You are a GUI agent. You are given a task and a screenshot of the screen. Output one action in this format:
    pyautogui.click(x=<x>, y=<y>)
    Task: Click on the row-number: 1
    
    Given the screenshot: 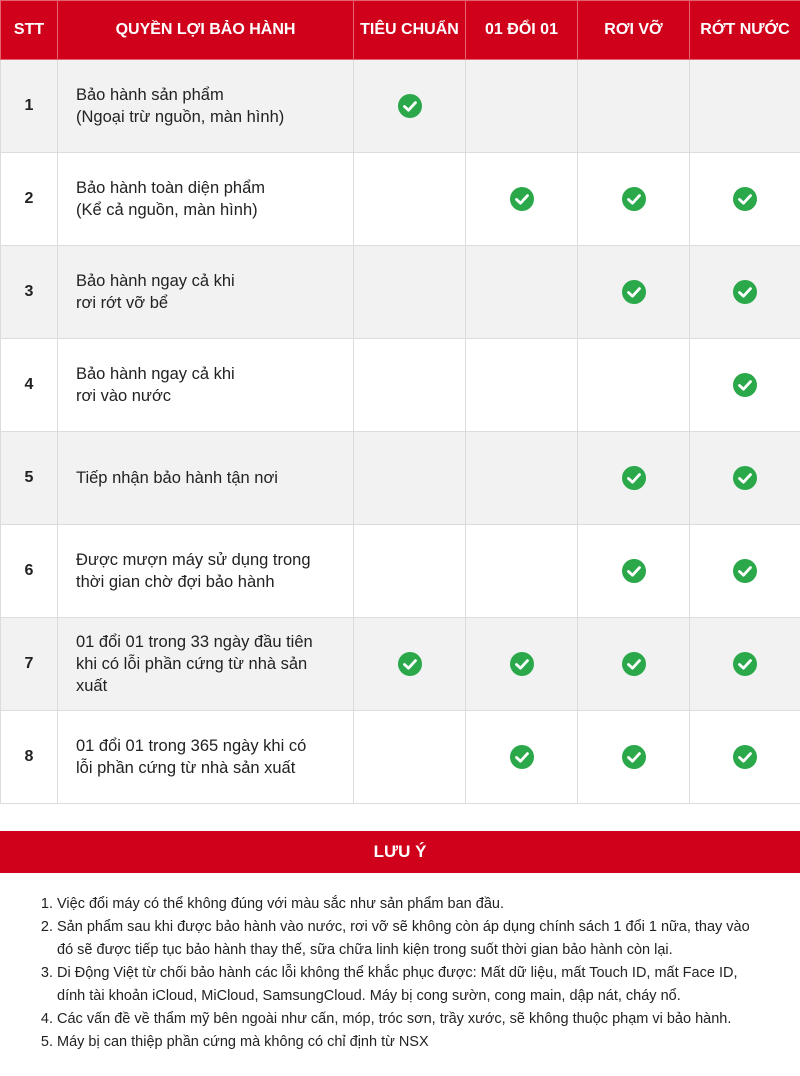 What is the action you would take?
    pyautogui.click(x=29, y=106)
    